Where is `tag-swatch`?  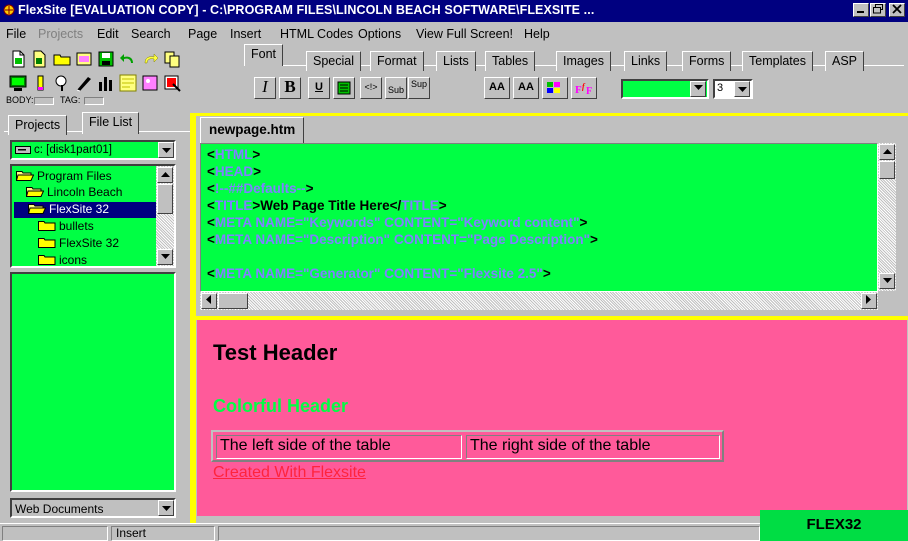 tag-swatch is located at coordinates (94, 101).